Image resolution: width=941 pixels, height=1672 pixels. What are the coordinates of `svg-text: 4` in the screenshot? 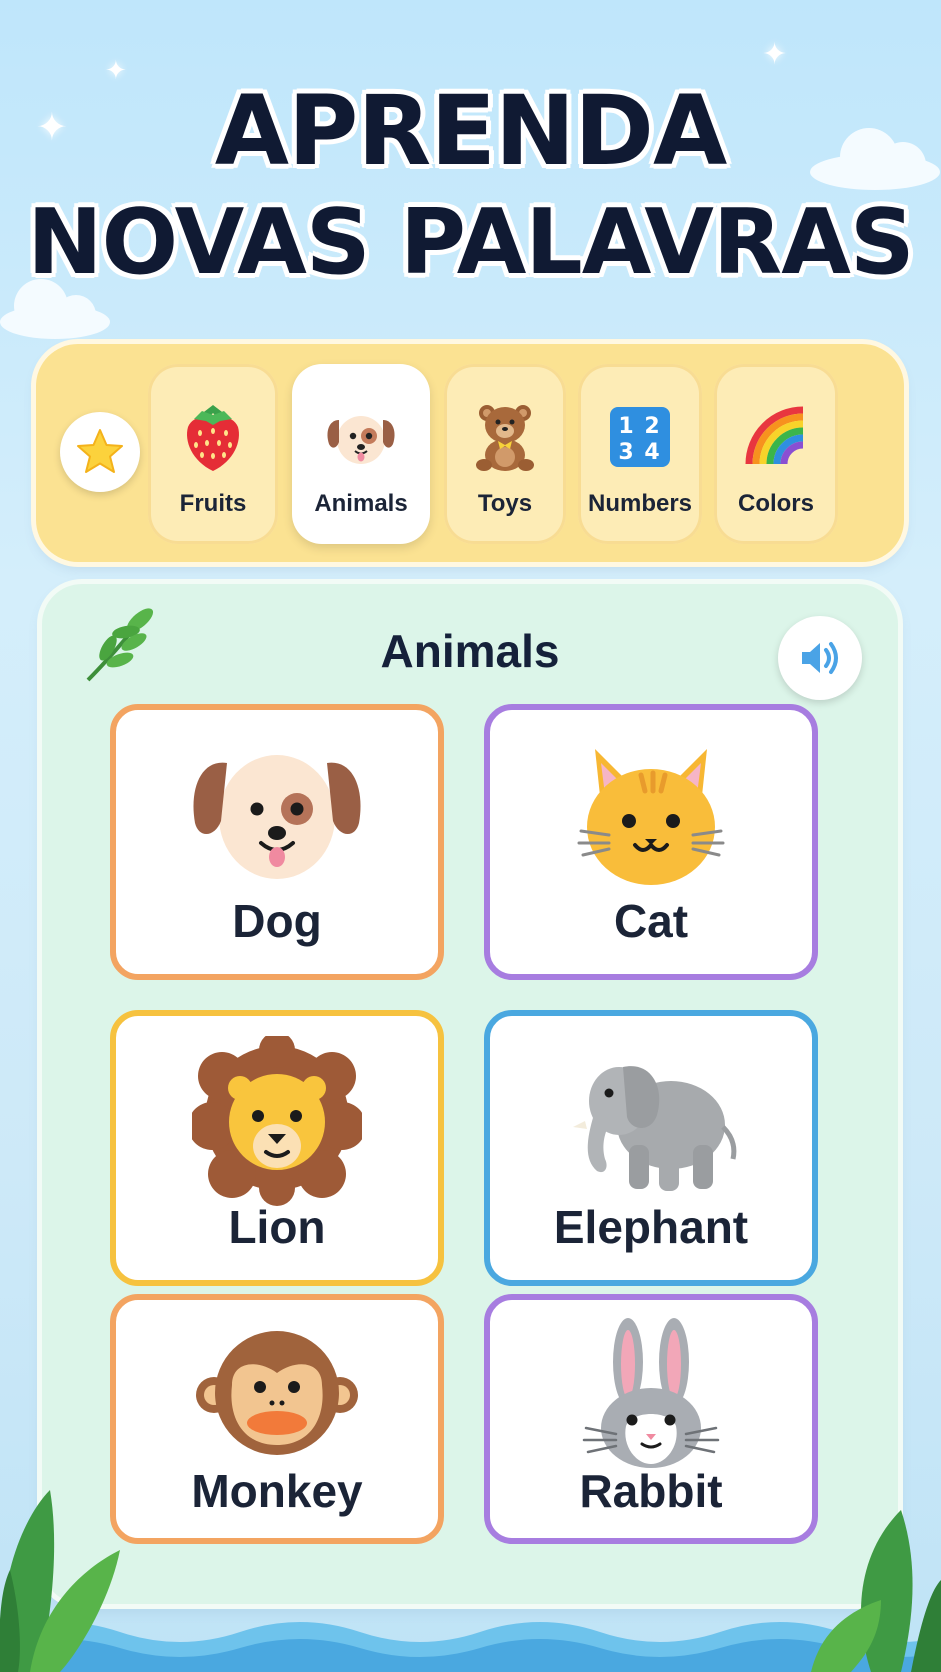 It's located at (651, 452).